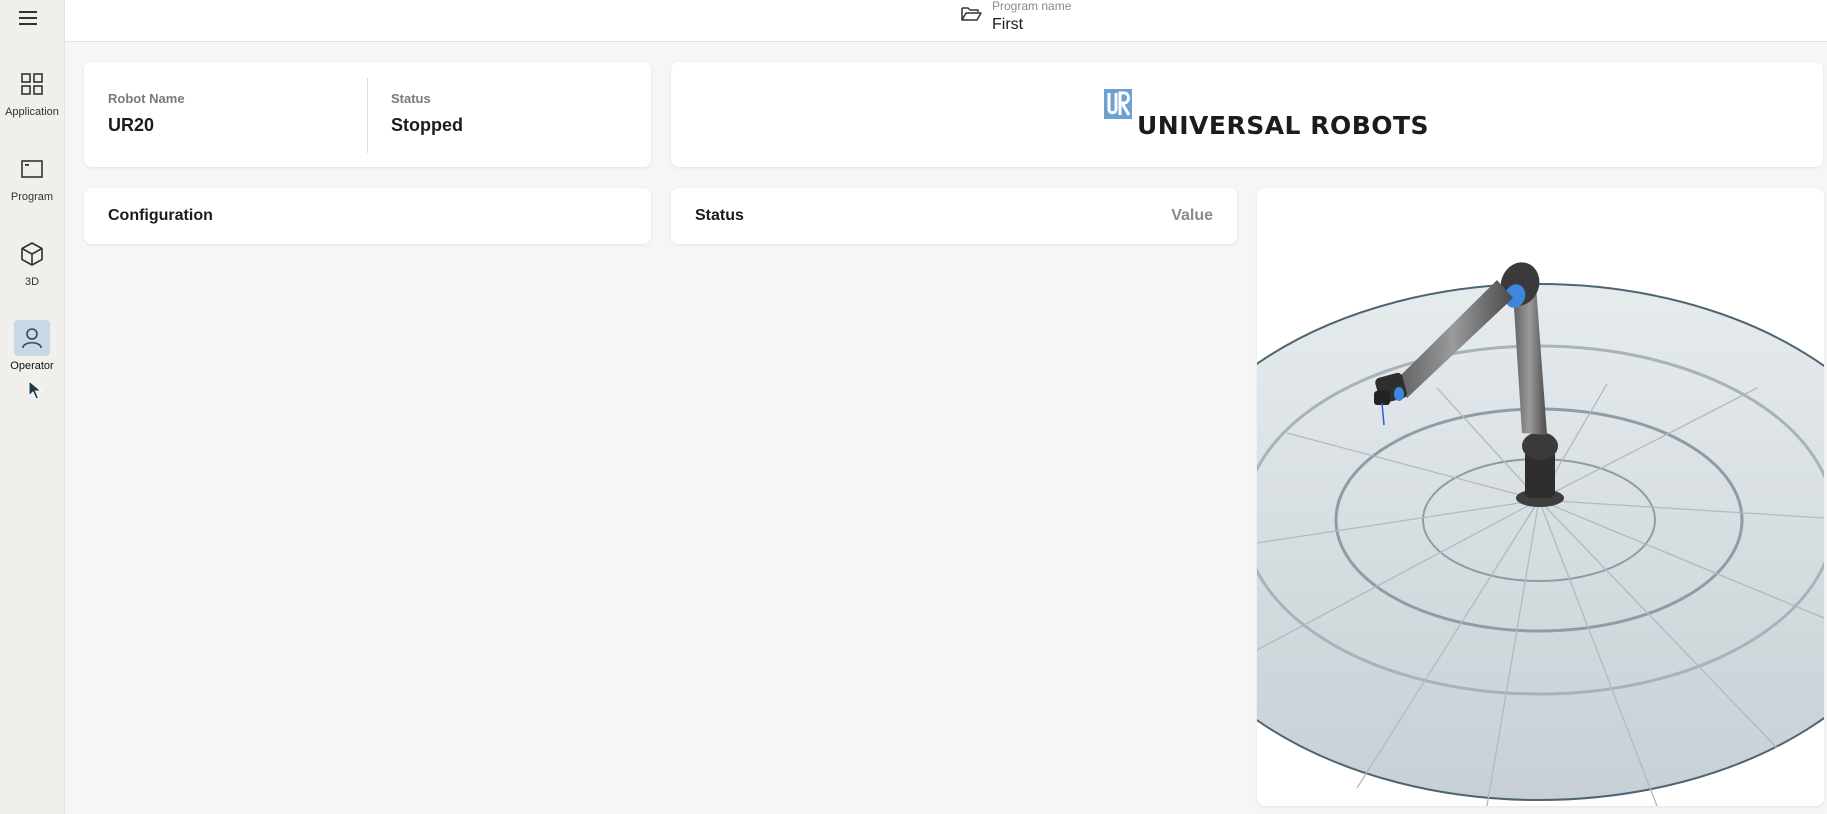 The height and width of the screenshot is (814, 1827). I want to click on grid-icon, so click(32, 84).